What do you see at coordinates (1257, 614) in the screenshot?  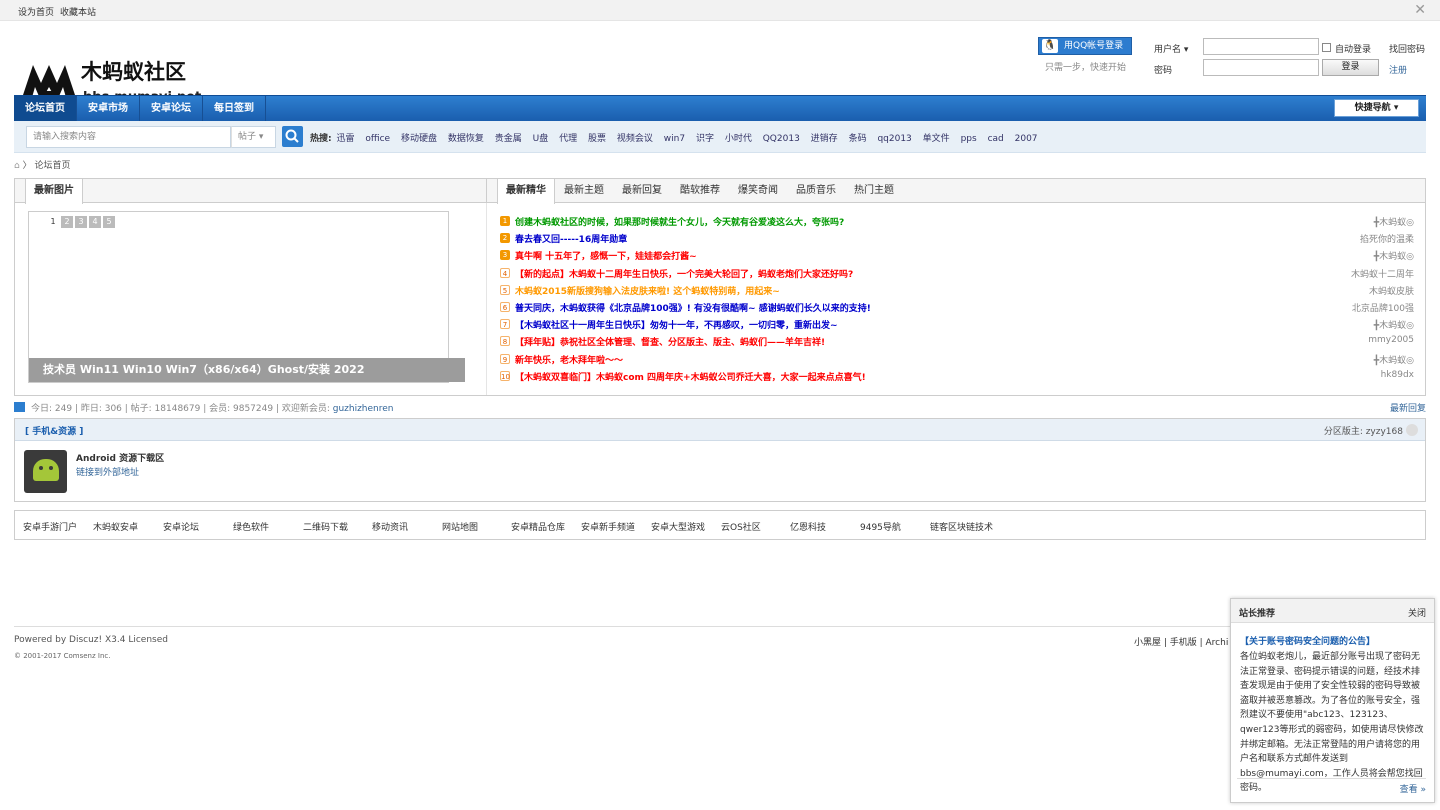 I see `popup-title: 站长推荐` at bounding box center [1257, 614].